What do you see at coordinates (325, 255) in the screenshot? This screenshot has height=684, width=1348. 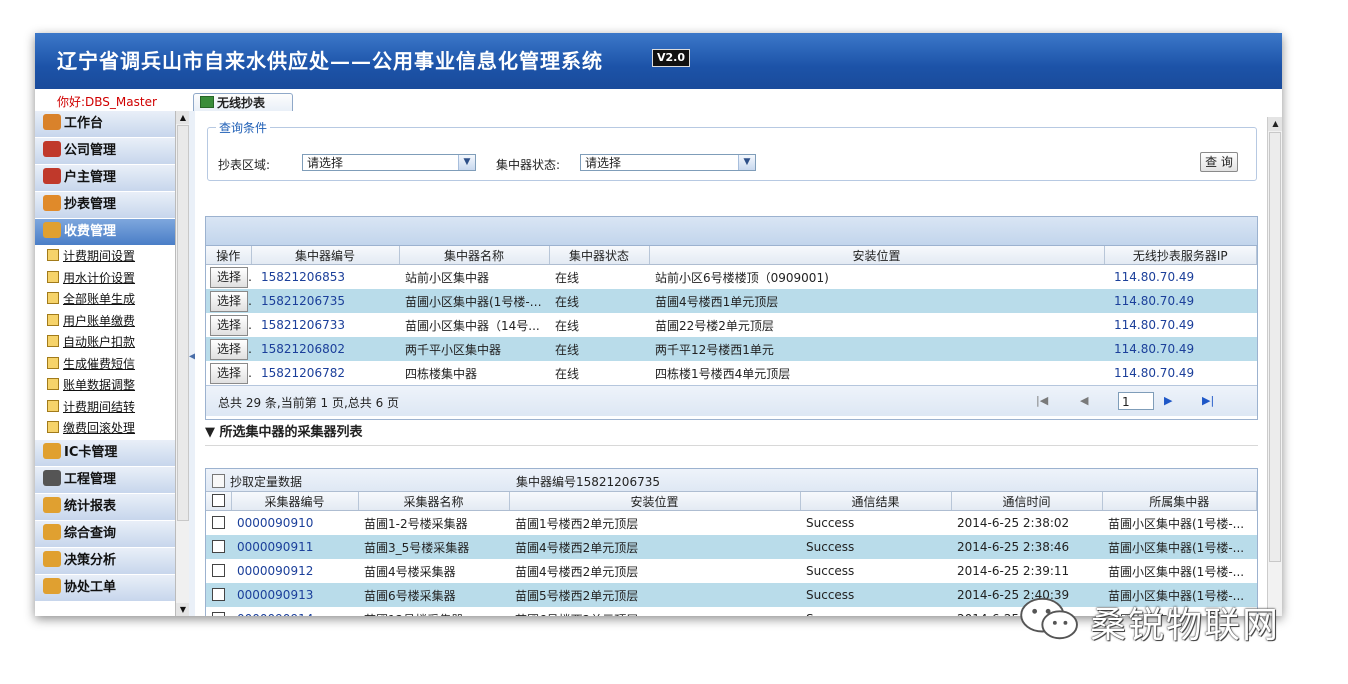 I see `column-header: 集中器编号` at bounding box center [325, 255].